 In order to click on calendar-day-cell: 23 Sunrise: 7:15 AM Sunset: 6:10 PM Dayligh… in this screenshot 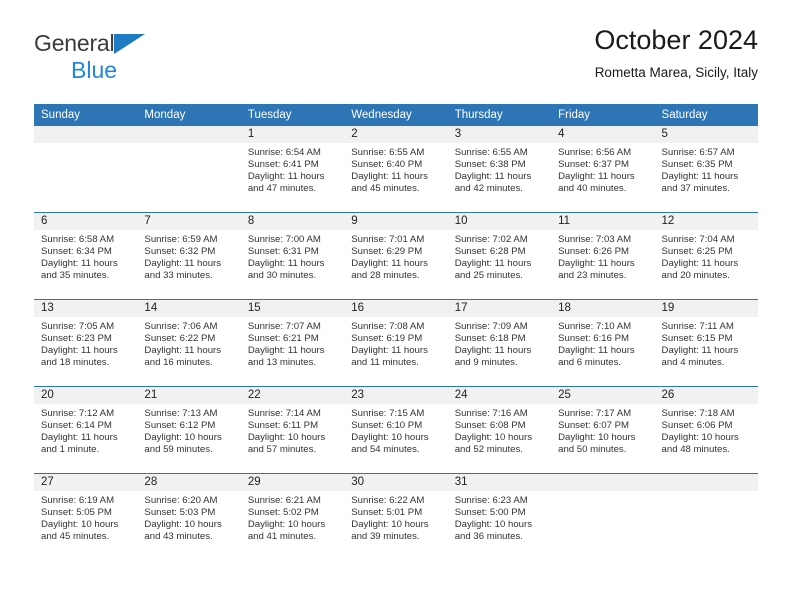, I will do `click(396, 430)`.